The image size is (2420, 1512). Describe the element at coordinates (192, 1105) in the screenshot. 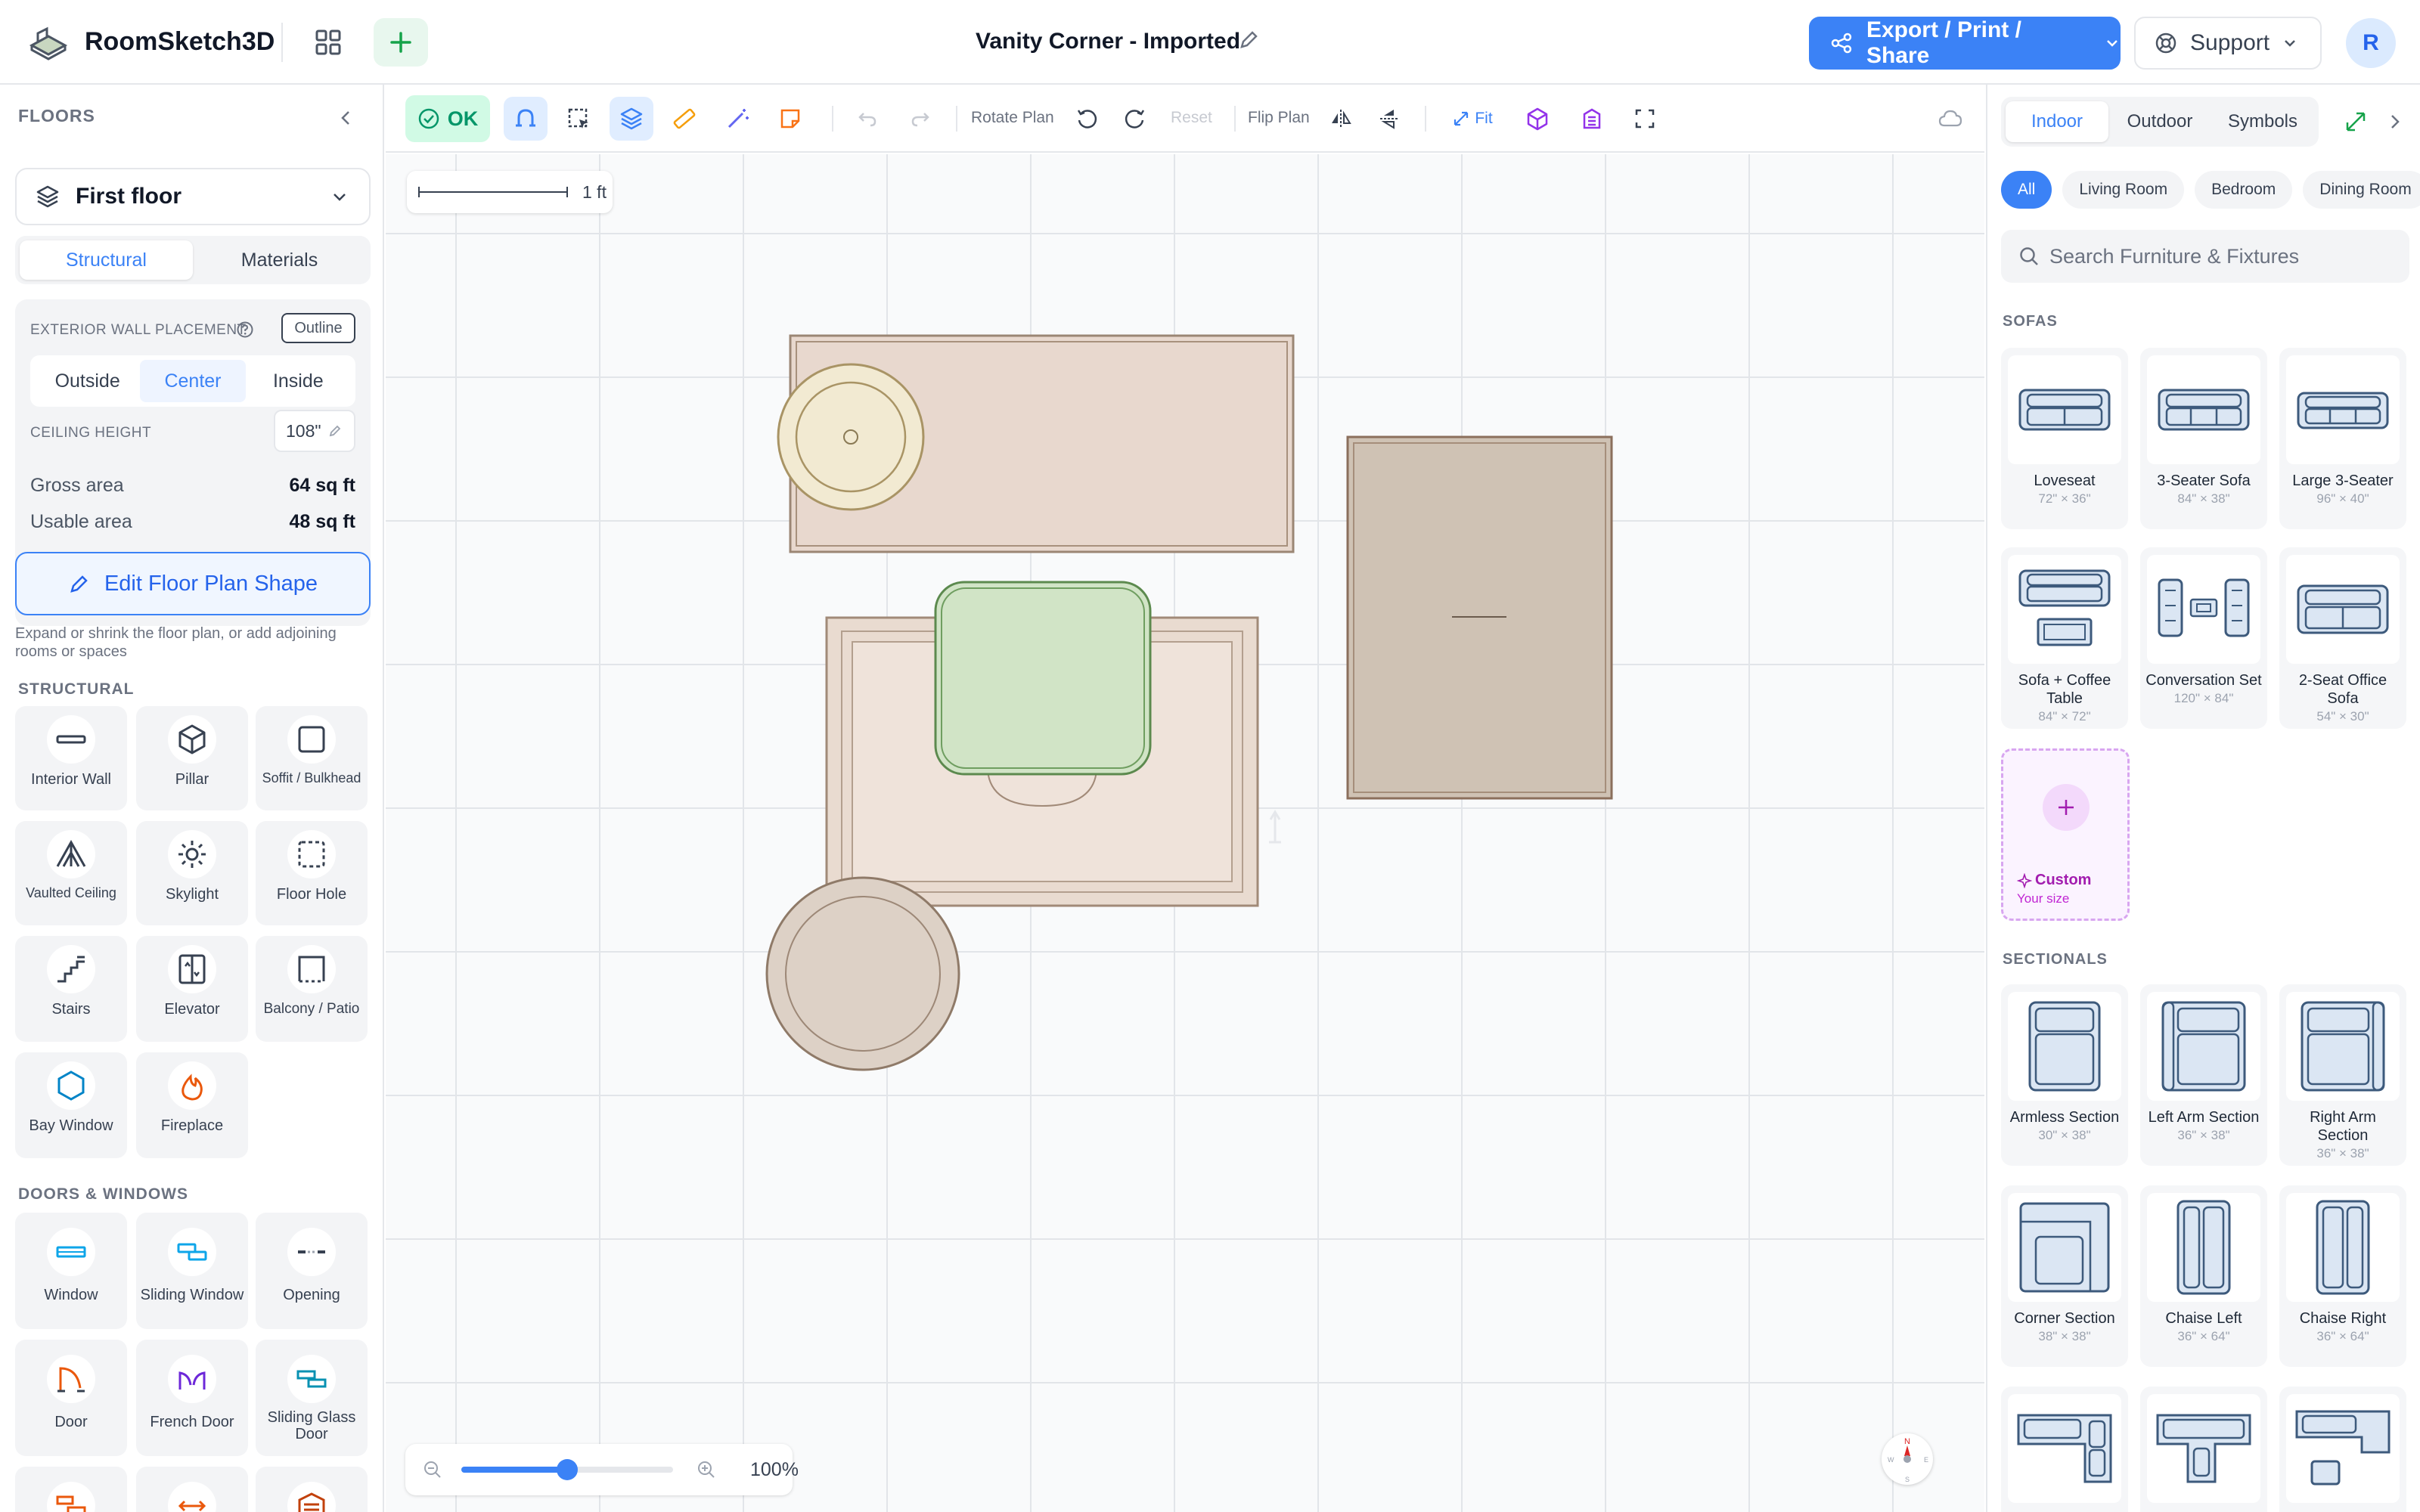

I see `tool-fireplace: Fireplace` at that location.